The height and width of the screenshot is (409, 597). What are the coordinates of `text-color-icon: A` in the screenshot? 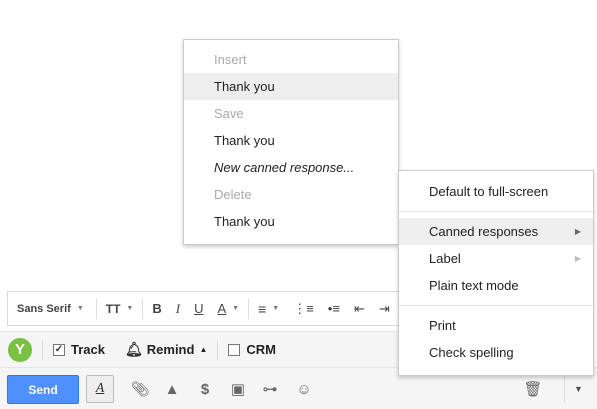 It's located at (222, 308).